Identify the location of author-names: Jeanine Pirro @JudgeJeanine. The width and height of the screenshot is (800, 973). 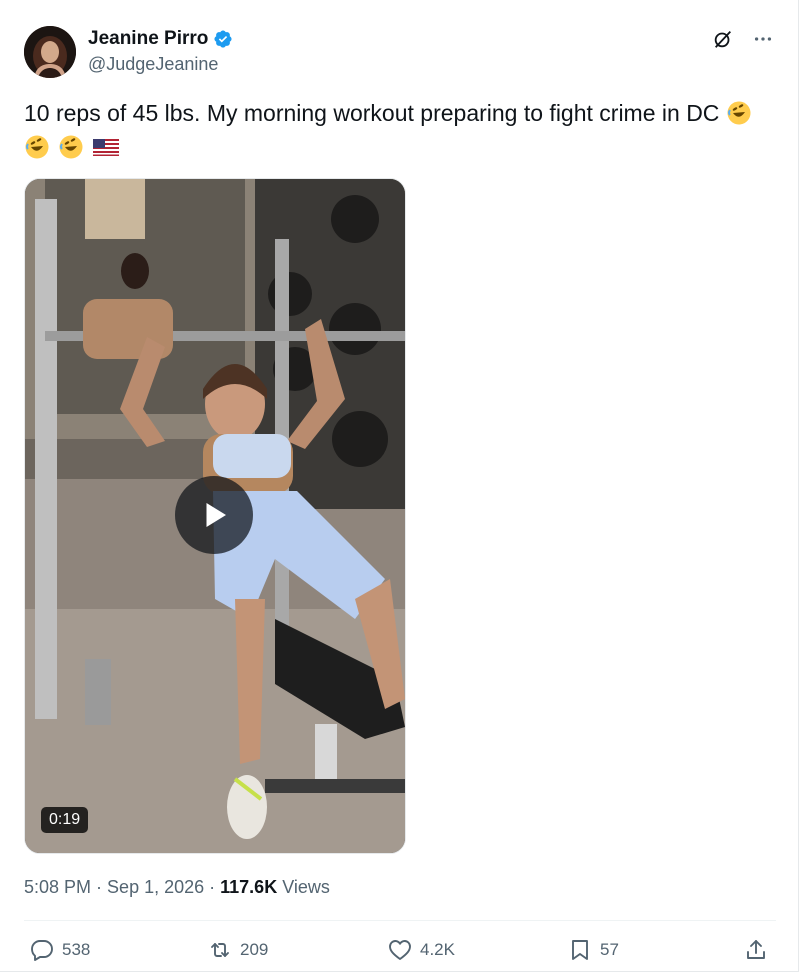
(160, 52).